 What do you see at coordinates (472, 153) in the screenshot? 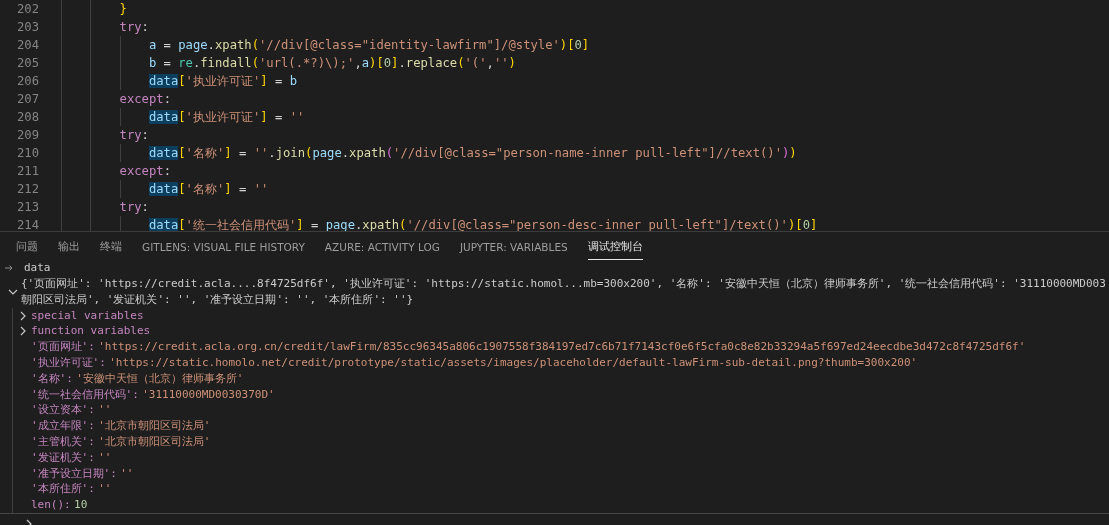
I see `code-line: data['名称'] = ''.join(page.xpath('//div[@class="person-name-inner pull-left"]//text()'))` at bounding box center [472, 153].